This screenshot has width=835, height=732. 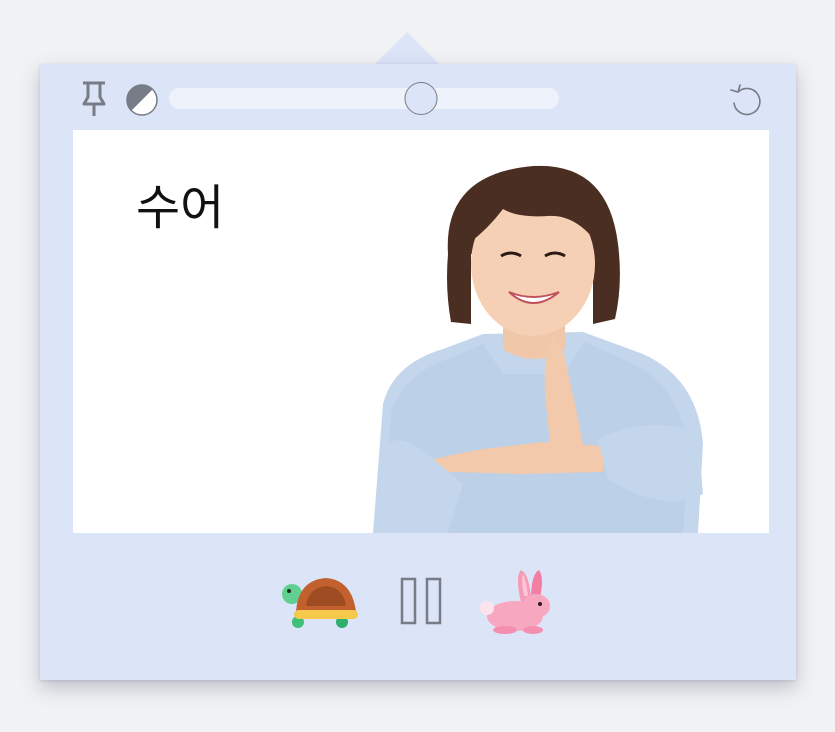 I want to click on slider-thumb, so click(x=421, y=98).